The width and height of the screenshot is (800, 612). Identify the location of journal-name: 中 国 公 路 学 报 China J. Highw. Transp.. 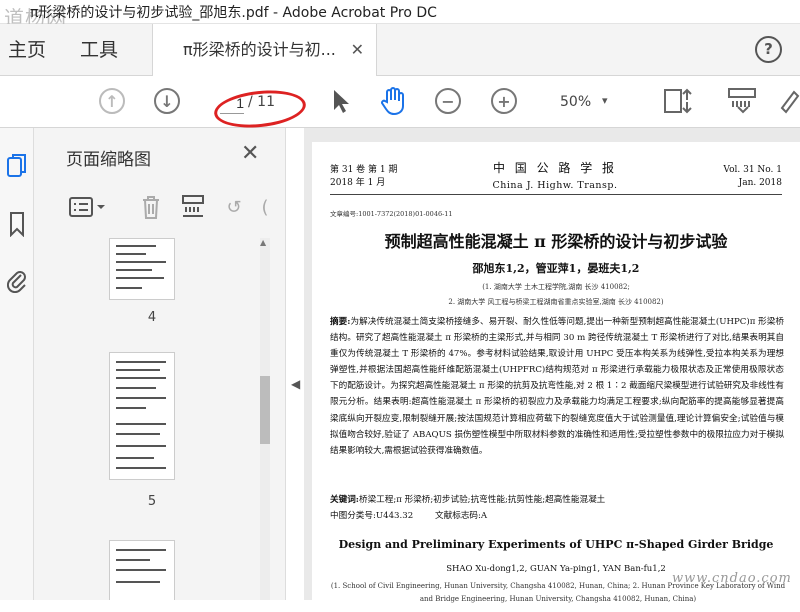
(555, 176).